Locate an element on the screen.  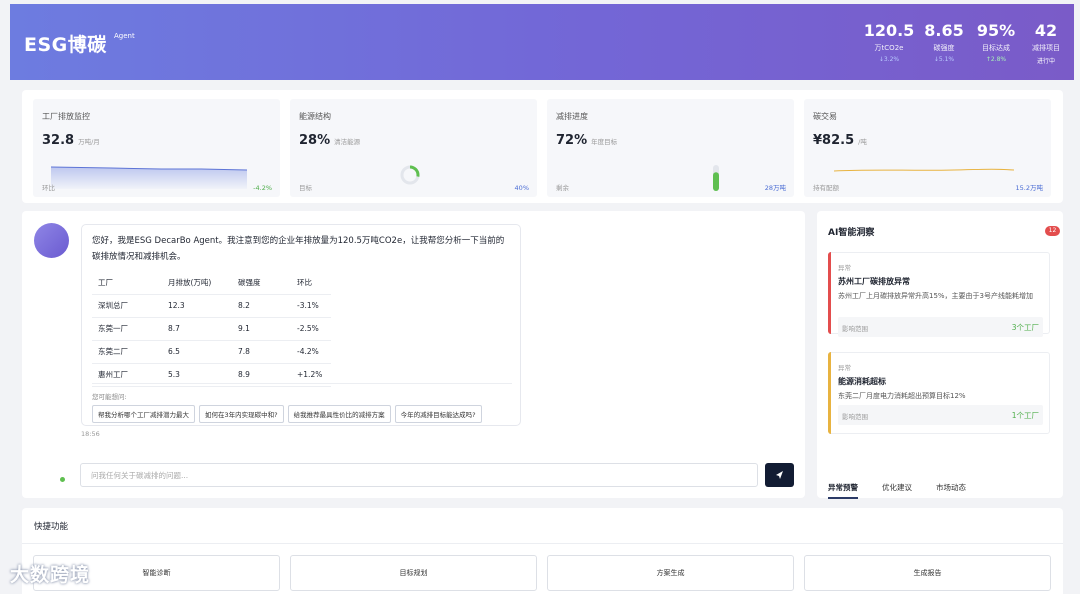
table-cell: -2.5% is located at coordinates (311, 329).